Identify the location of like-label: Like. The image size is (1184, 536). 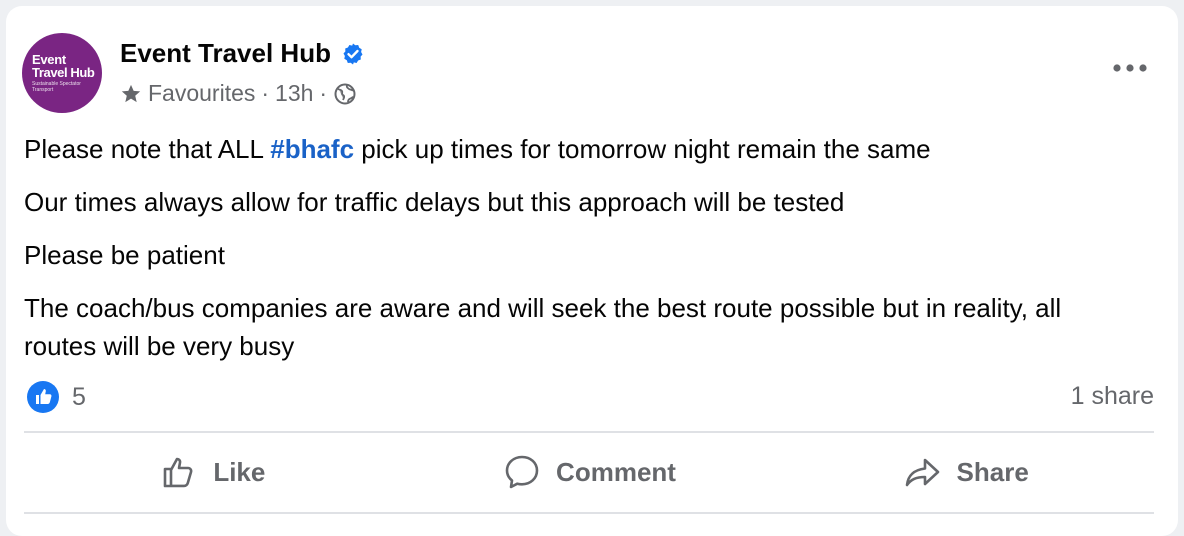
(239, 471).